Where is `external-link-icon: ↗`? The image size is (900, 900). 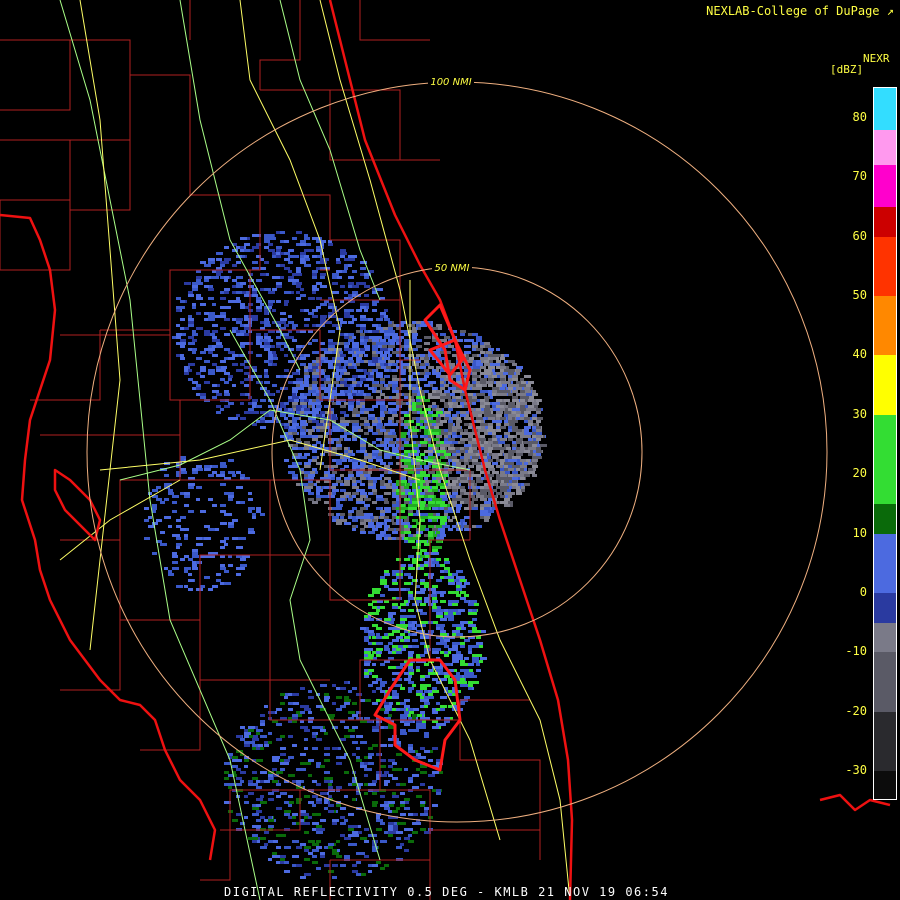 external-link-icon: ↗ is located at coordinates (890, 11).